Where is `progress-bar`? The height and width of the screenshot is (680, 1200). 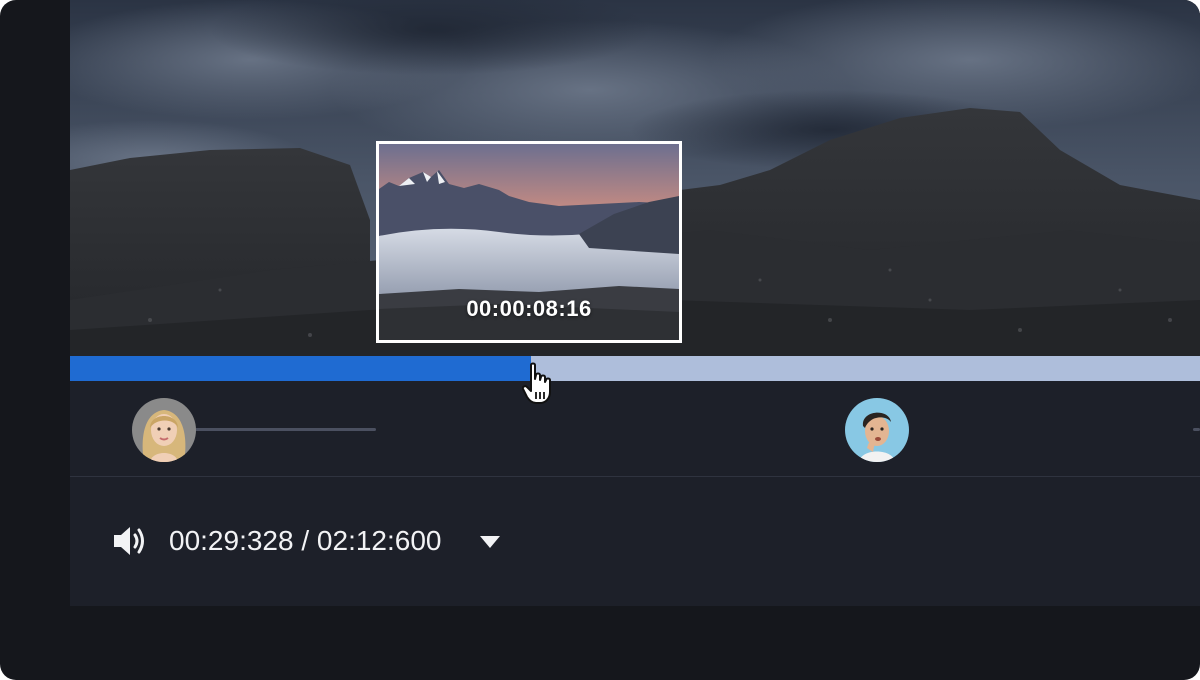
progress-bar is located at coordinates (635, 368).